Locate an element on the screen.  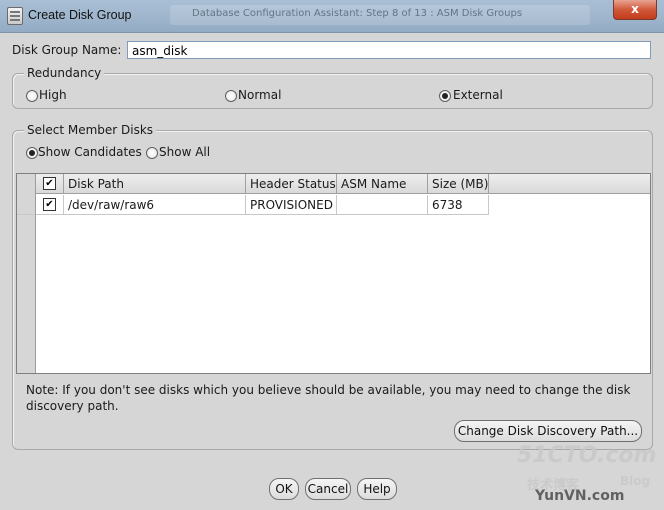
radio-show-all-label: Show All is located at coordinates (184, 152).